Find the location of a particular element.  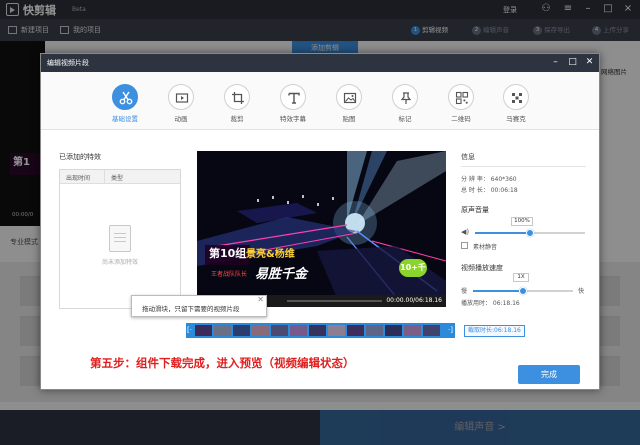

drag-hint-tooltip: 拖动滑块，只留下需要的视频片段 ✕ is located at coordinates (199, 306).